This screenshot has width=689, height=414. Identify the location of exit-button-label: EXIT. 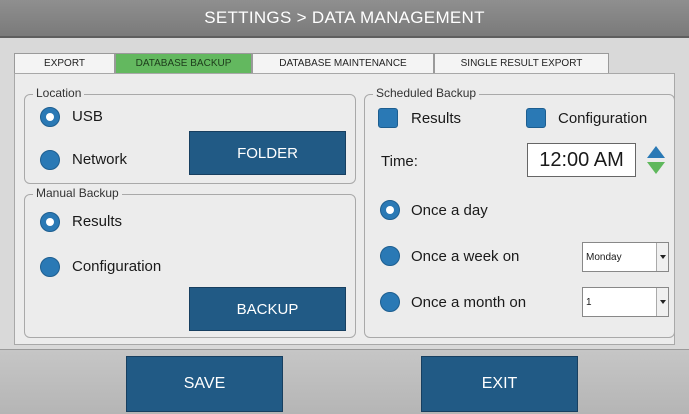
(499, 383).